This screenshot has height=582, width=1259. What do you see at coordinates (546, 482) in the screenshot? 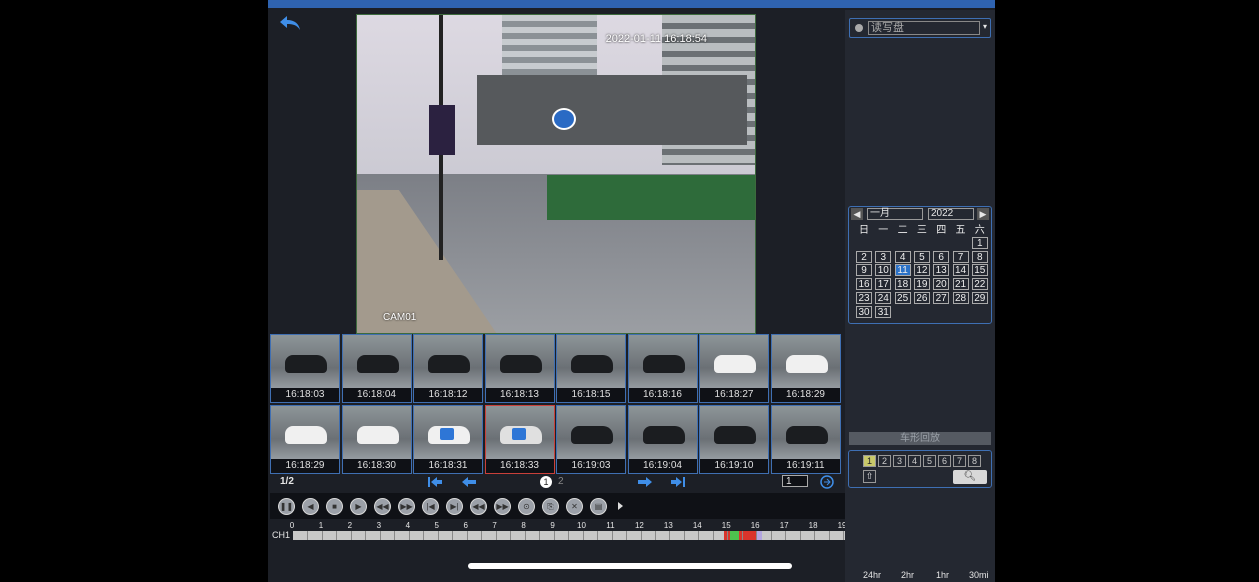
I see `page-one: 1` at bounding box center [546, 482].